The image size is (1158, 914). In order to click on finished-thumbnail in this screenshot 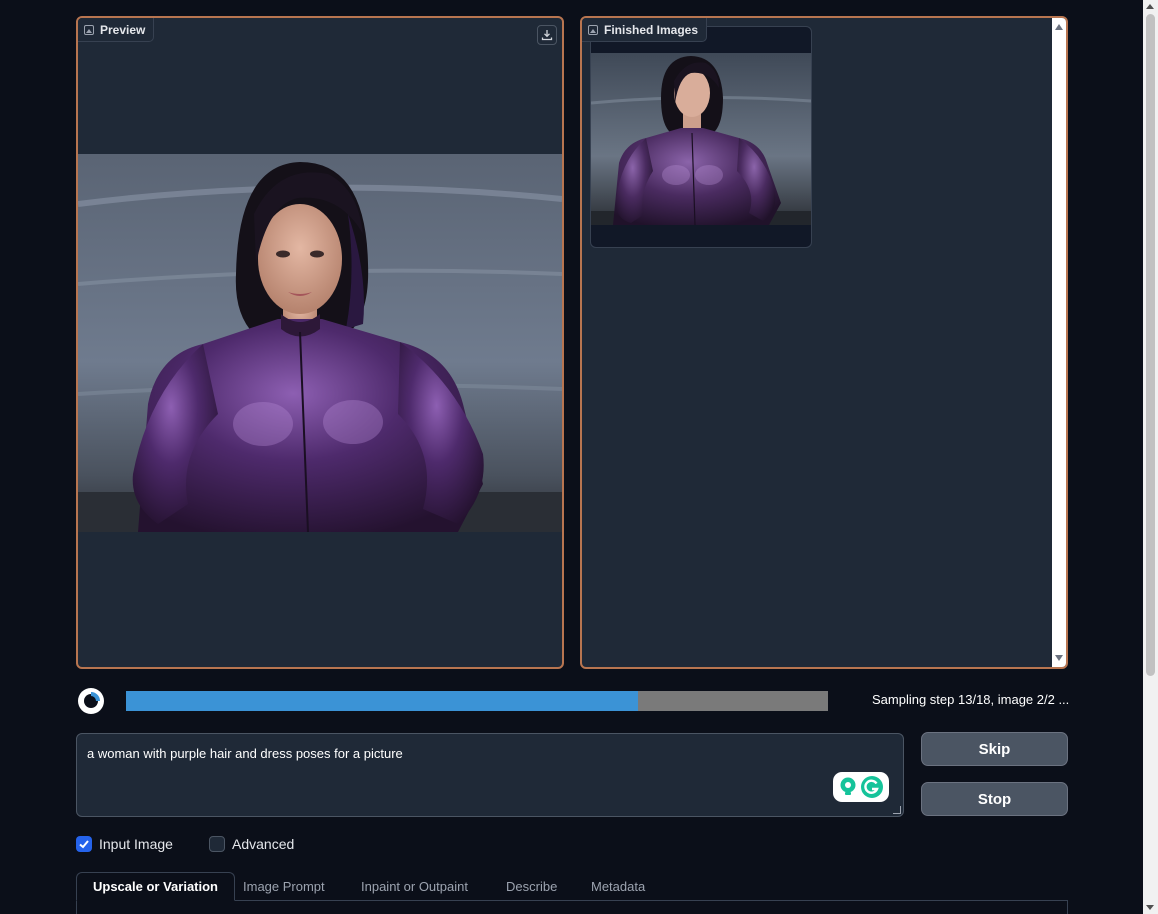, I will do `click(701, 137)`.